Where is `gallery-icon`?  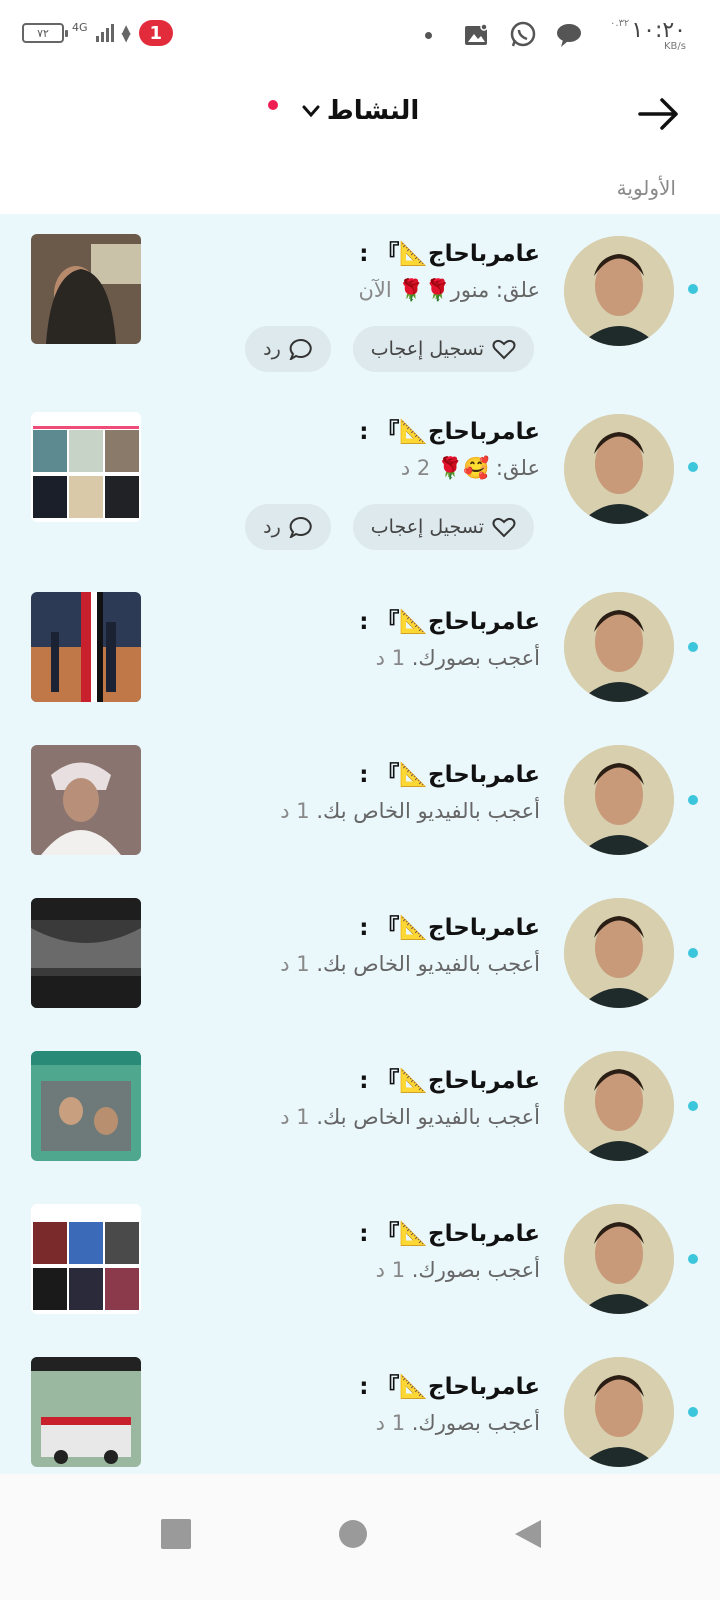
gallery-icon is located at coordinates (477, 35).